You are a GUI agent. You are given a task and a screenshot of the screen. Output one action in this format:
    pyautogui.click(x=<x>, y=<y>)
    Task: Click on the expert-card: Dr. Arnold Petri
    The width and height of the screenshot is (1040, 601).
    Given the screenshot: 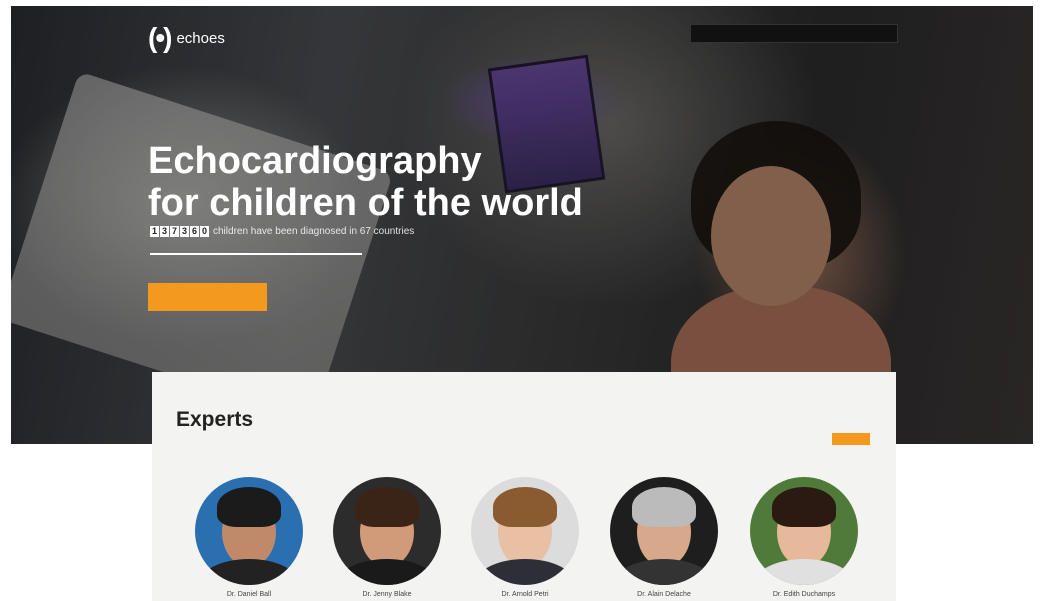 What is the action you would take?
    pyautogui.click(x=525, y=537)
    